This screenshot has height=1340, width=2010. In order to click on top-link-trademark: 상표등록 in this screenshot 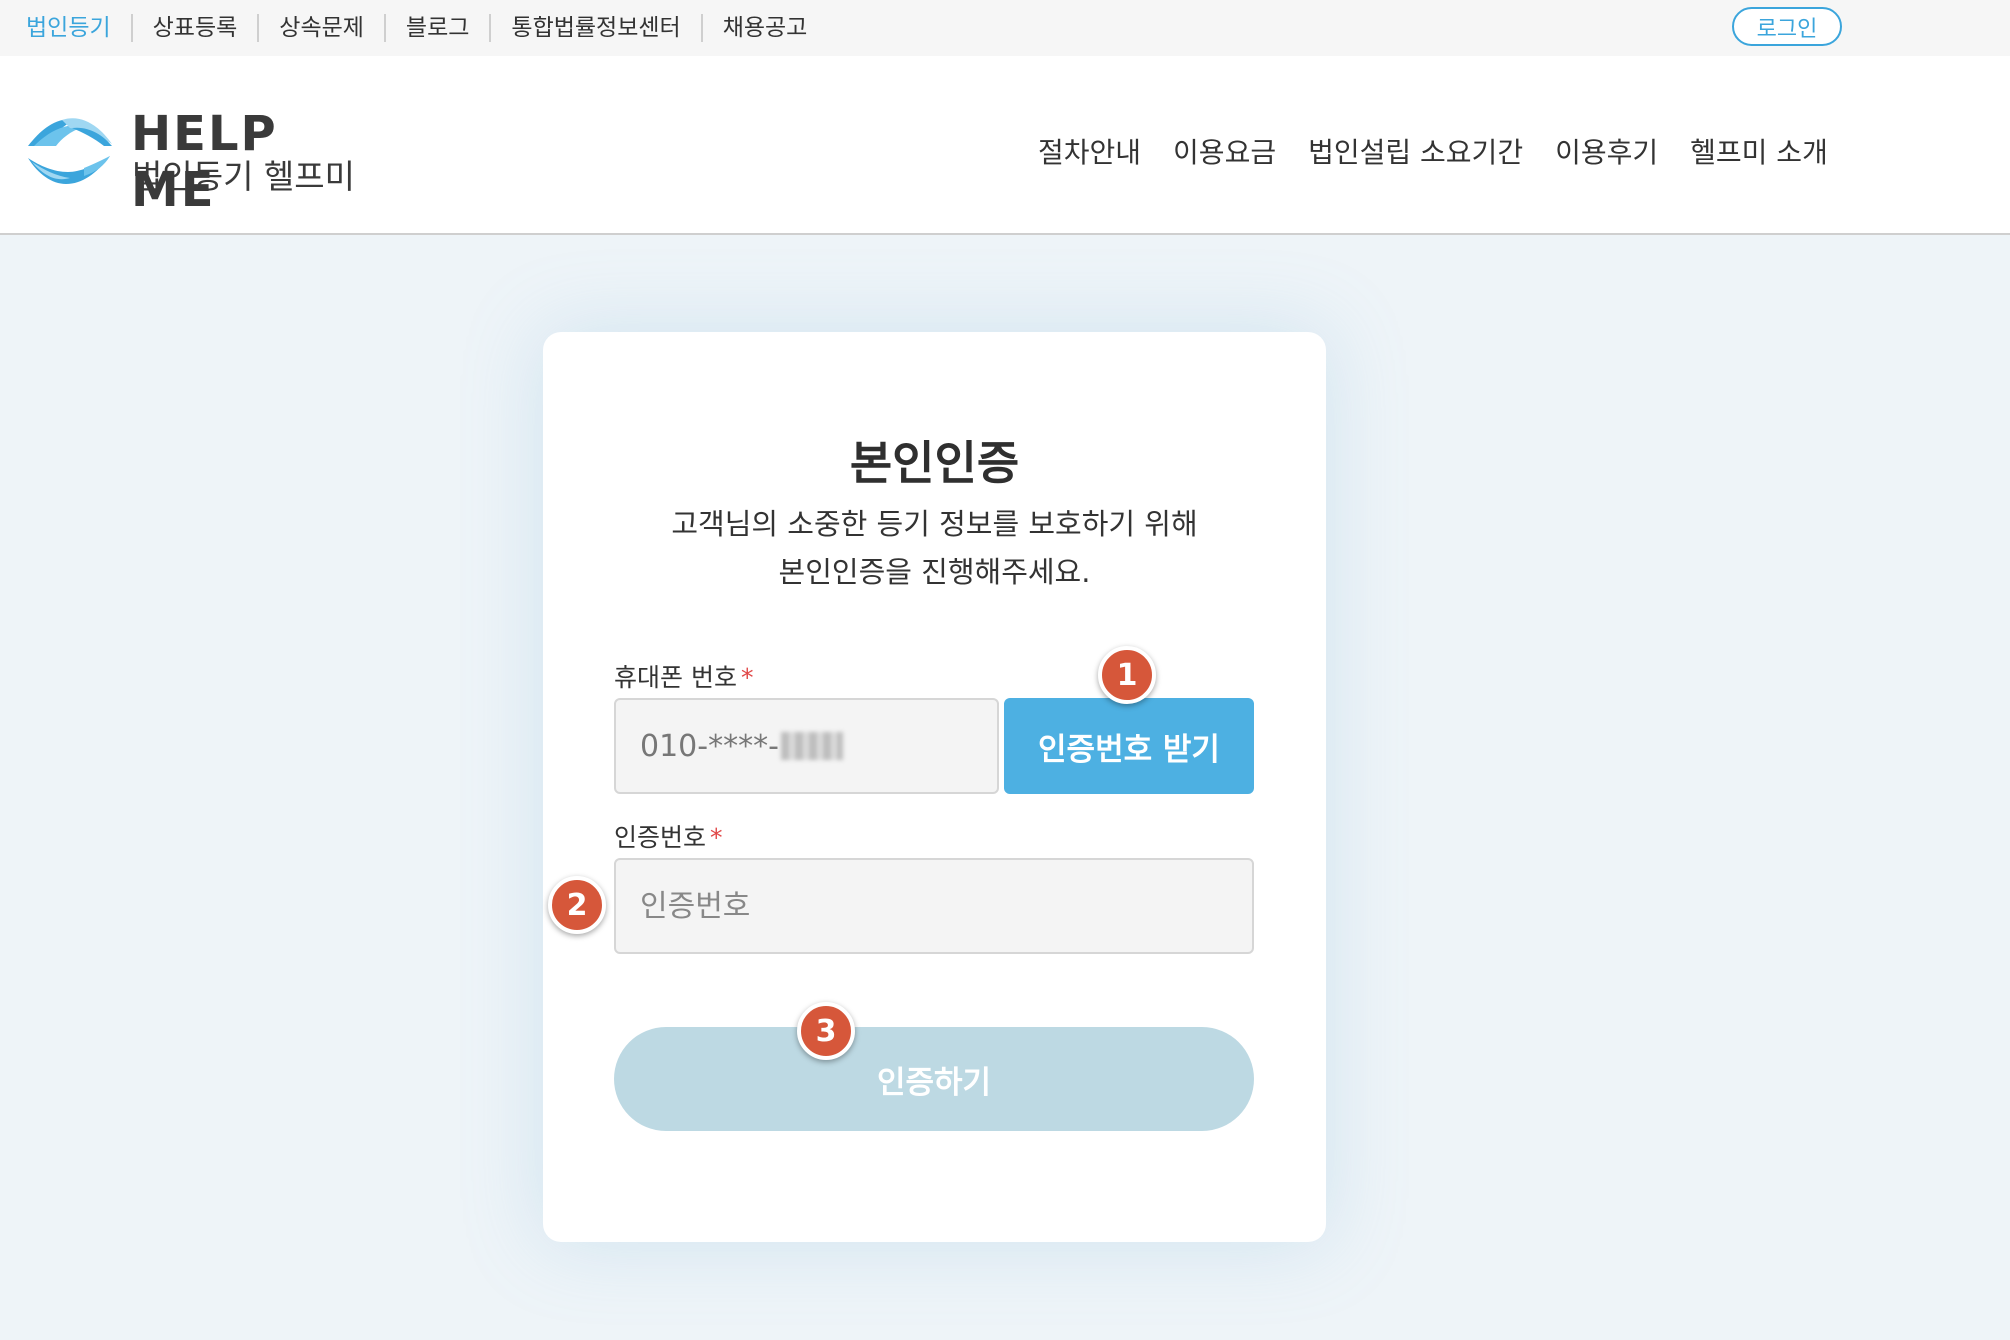, I will do `click(194, 28)`.